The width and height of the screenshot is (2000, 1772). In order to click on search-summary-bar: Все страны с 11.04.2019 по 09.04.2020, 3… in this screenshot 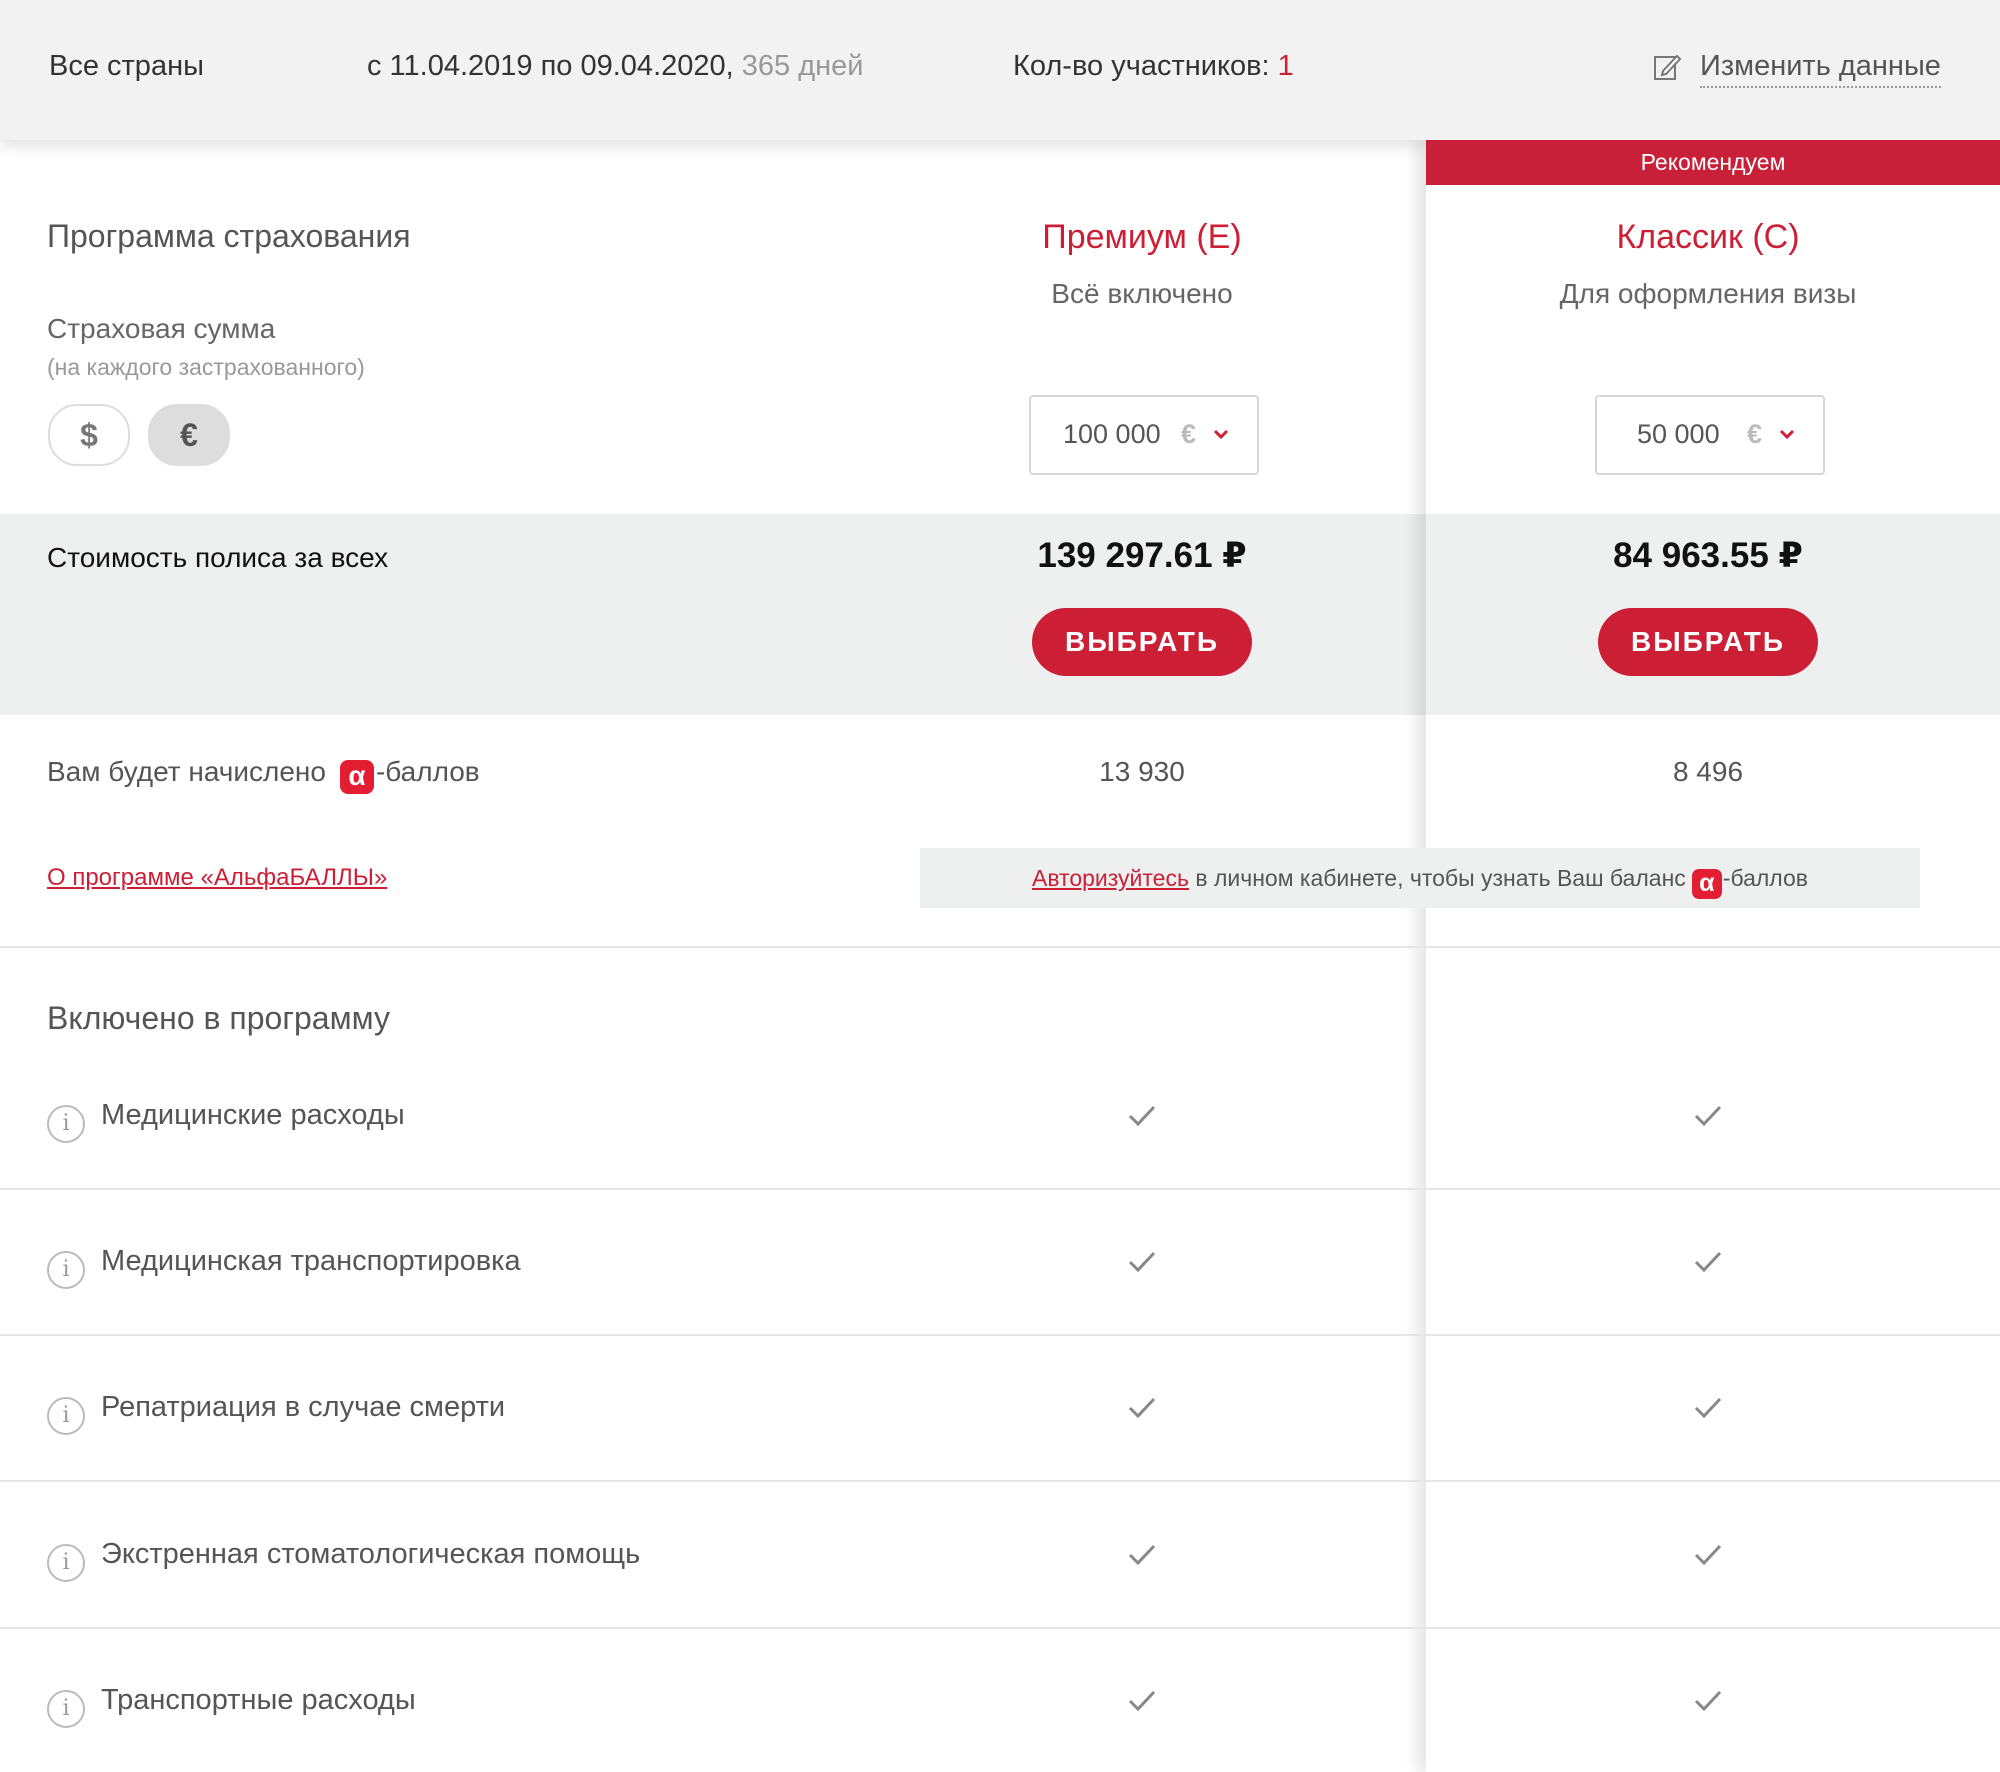, I will do `click(1000, 70)`.